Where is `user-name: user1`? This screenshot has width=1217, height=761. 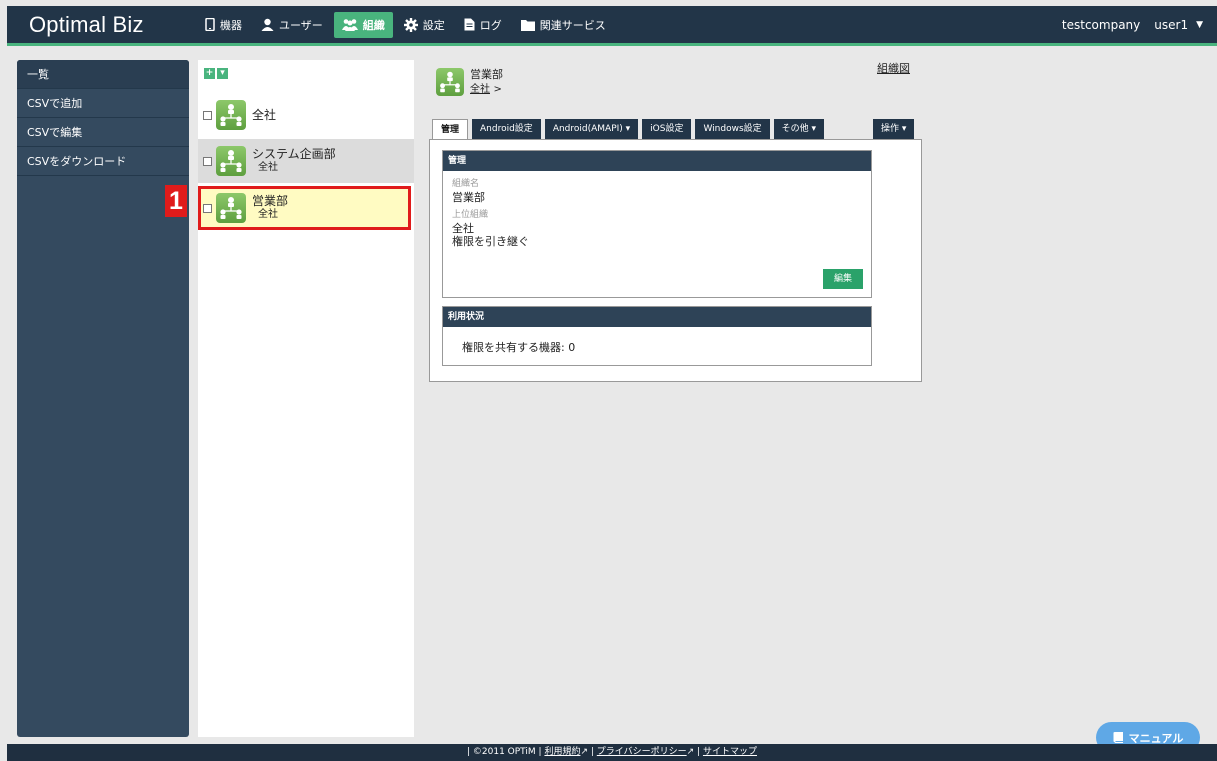
user-name: user1 is located at coordinates (1171, 24).